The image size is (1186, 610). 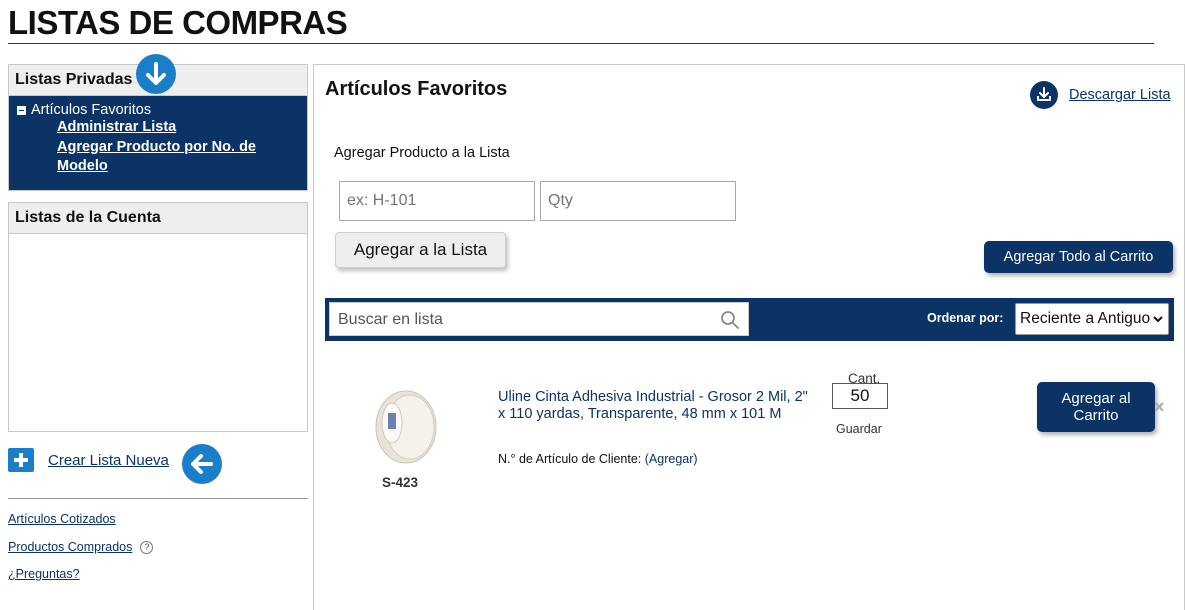 What do you see at coordinates (1159, 407) in the screenshot?
I see `close-icon: ×` at bounding box center [1159, 407].